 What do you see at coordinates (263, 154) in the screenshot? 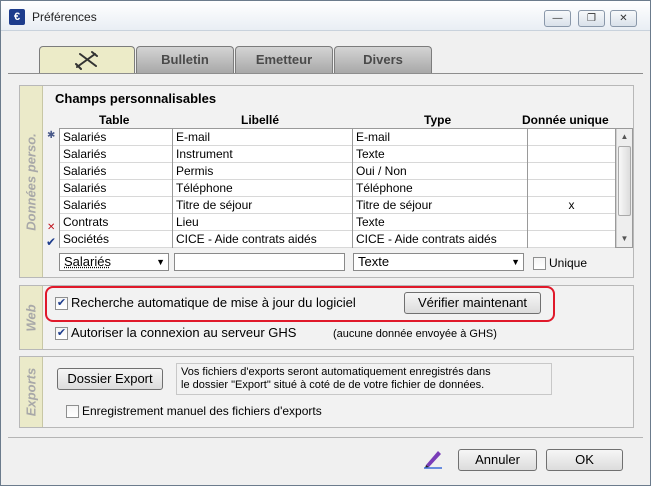
I see `cell-libelle: Instrument` at bounding box center [263, 154].